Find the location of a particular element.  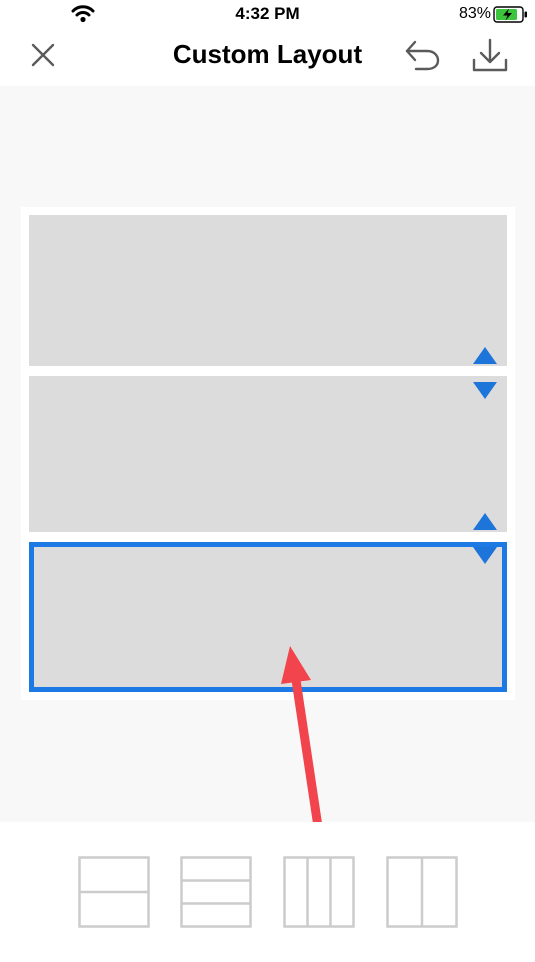

page-title: Custom Layout is located at coordinates (267, 54).